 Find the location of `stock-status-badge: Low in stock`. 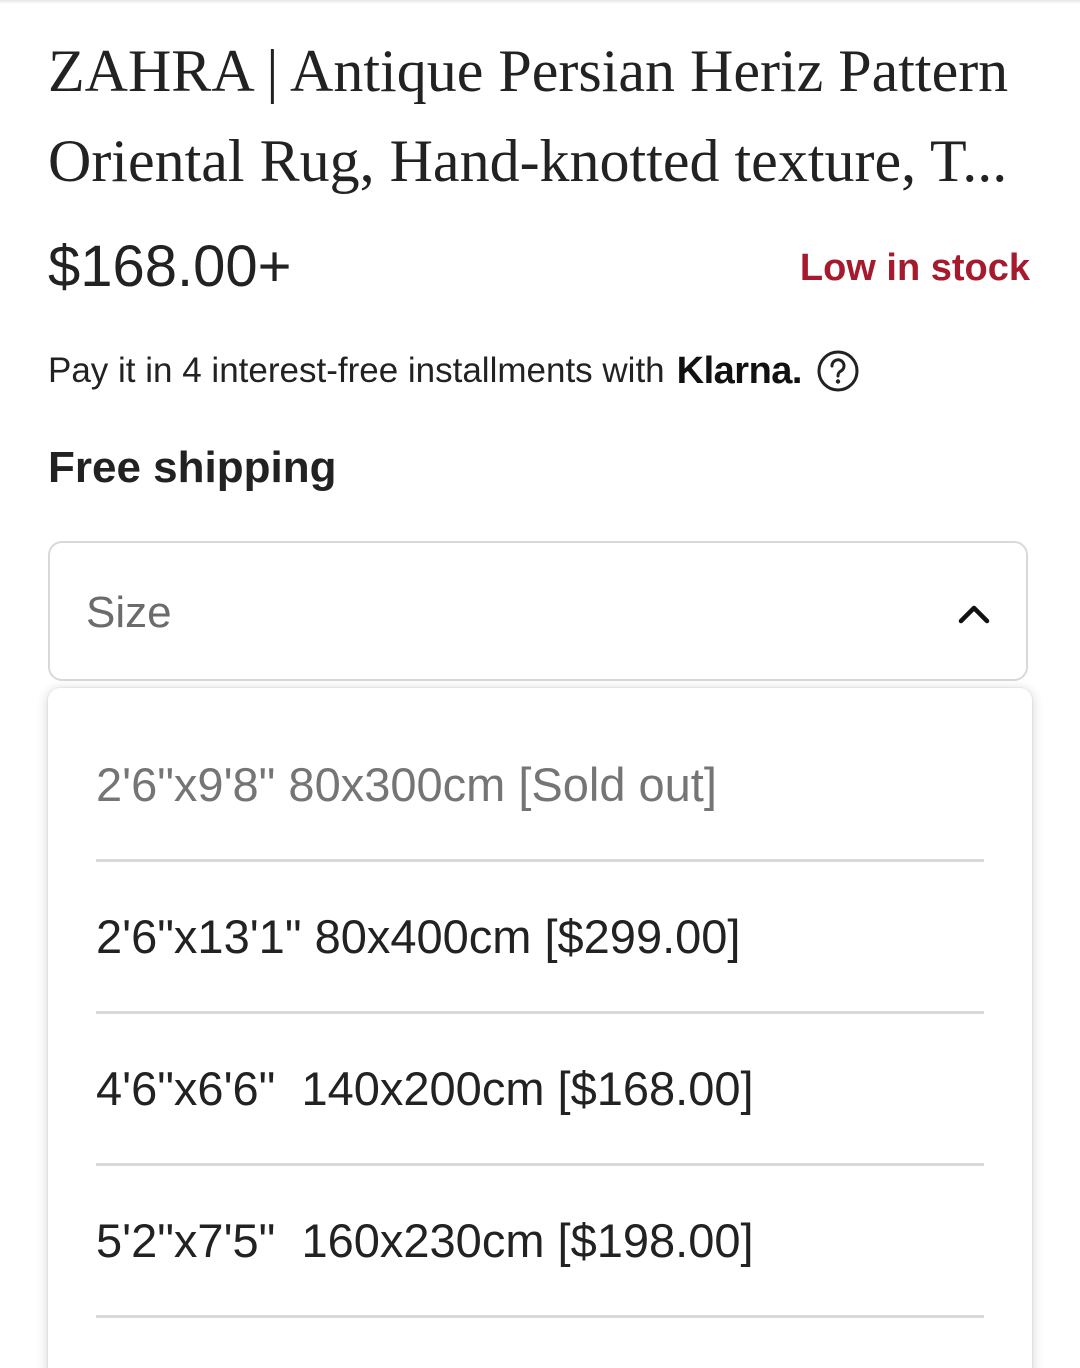

stock-status-badge: Low in stock is located at coordinates (914, 268).